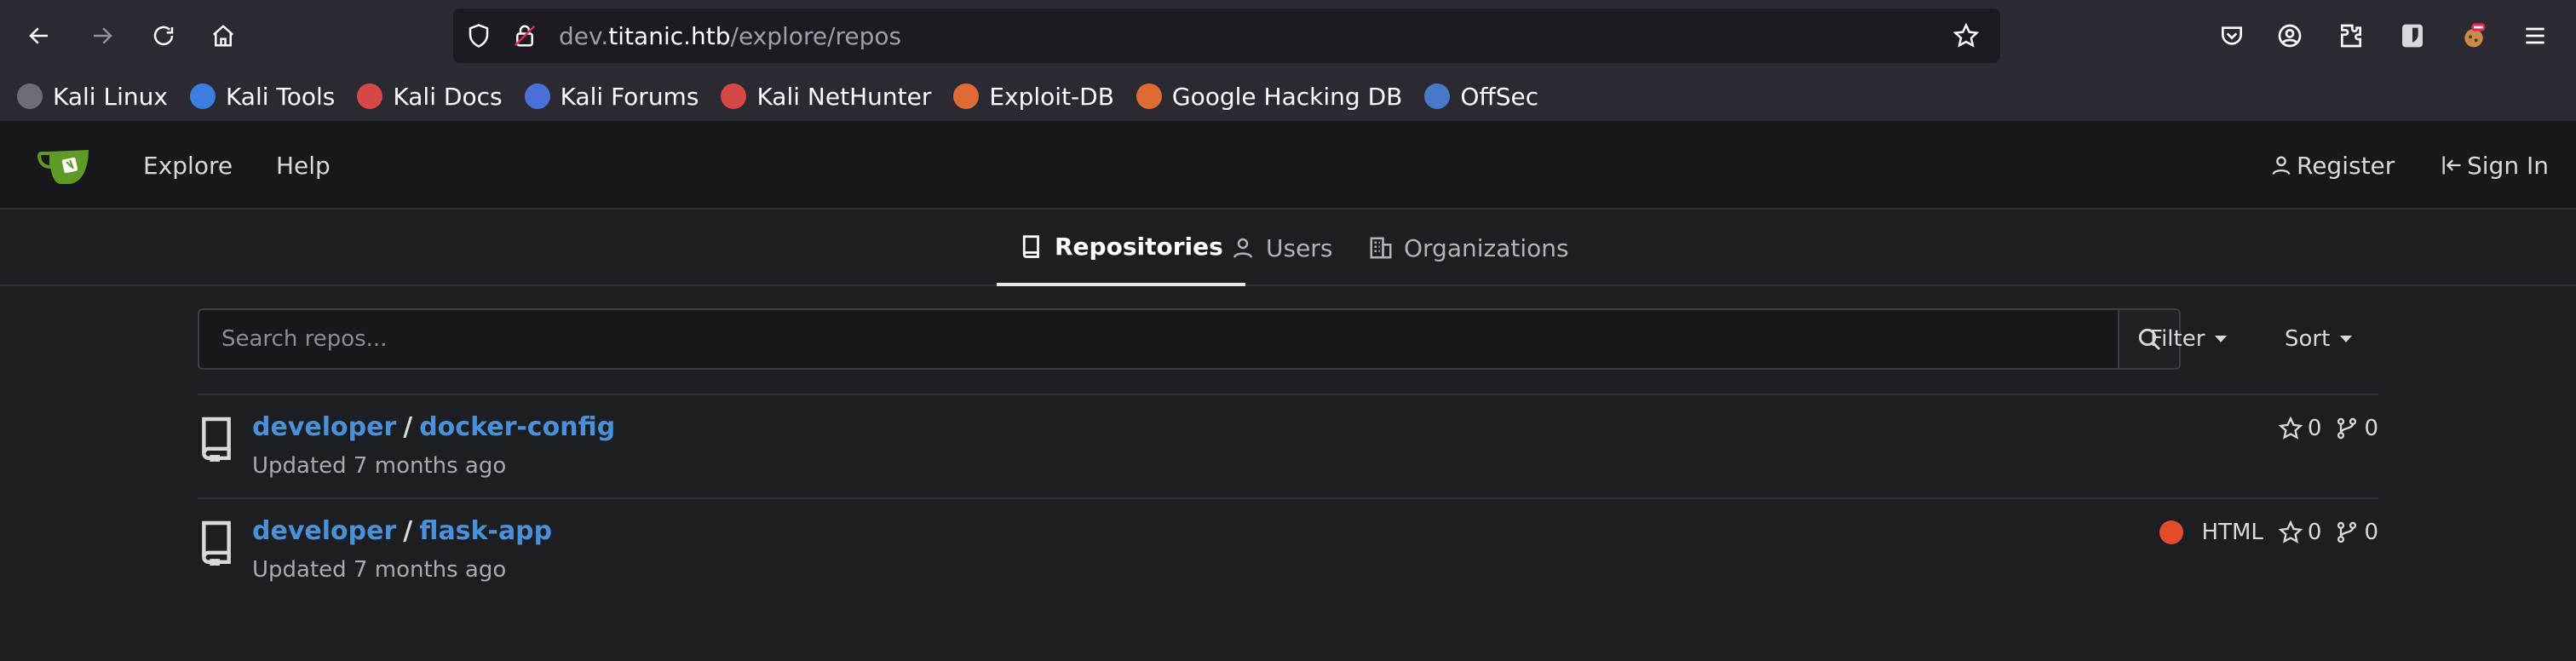 This screenshot has height=661, width=2576. I want to click on extensions-icon, so click(2351, 36).